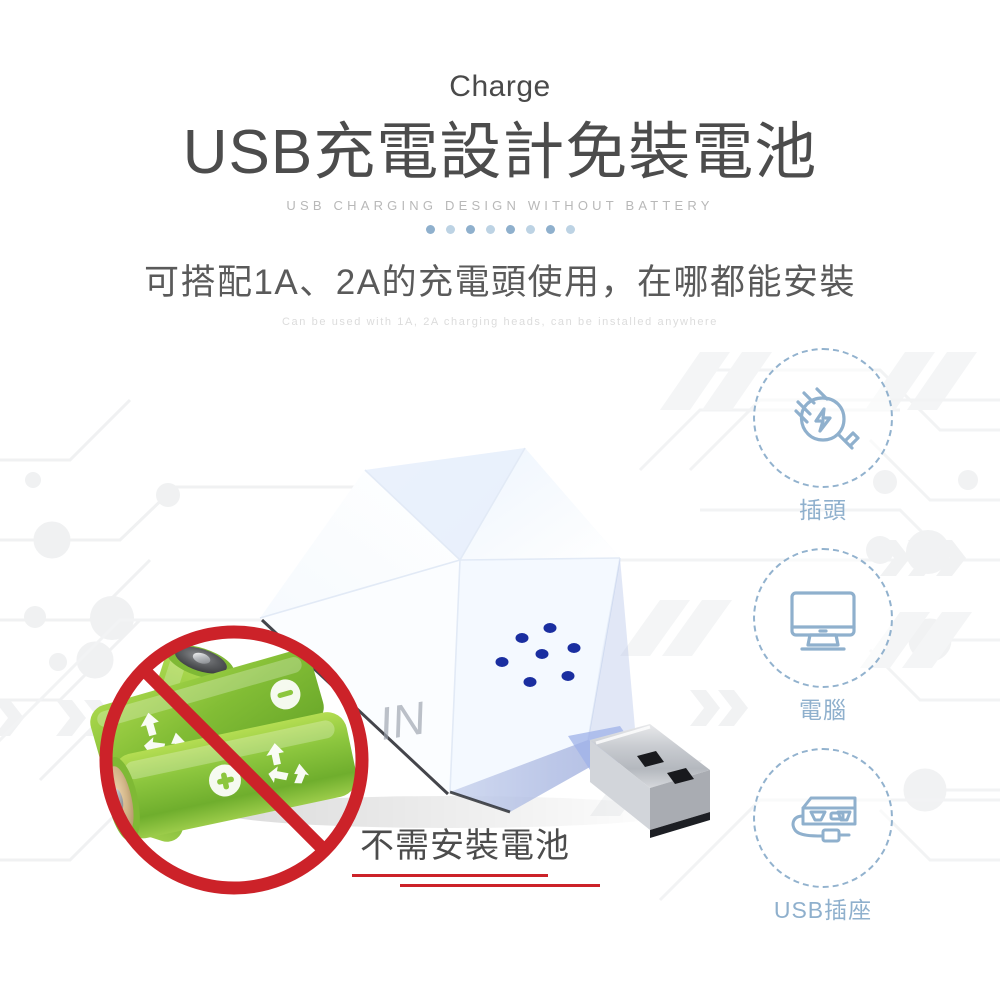 This screenshot has height=1000, width=1000. I want to click on no-battery-label: 不需安裝電池, so click(465, 846).